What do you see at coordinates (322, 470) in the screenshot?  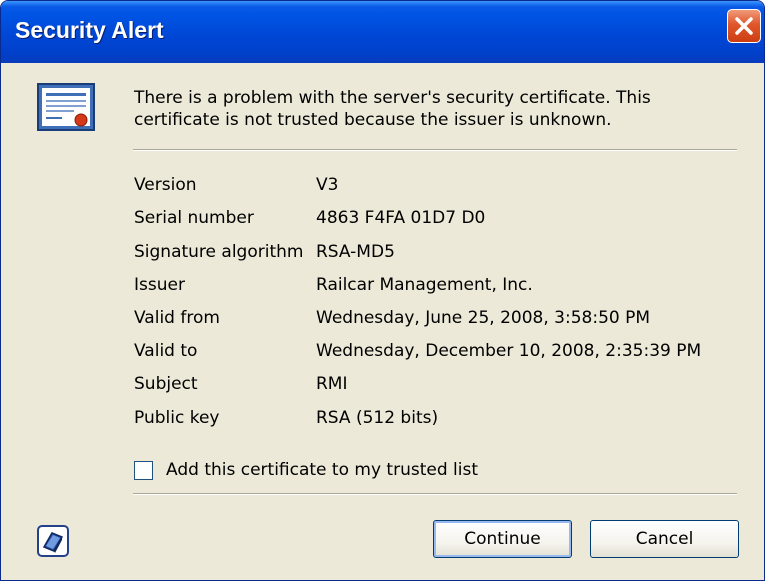 I see `trust-checkbox-label: Add this certificate to my trusted list` at bounding box center [322, 470].